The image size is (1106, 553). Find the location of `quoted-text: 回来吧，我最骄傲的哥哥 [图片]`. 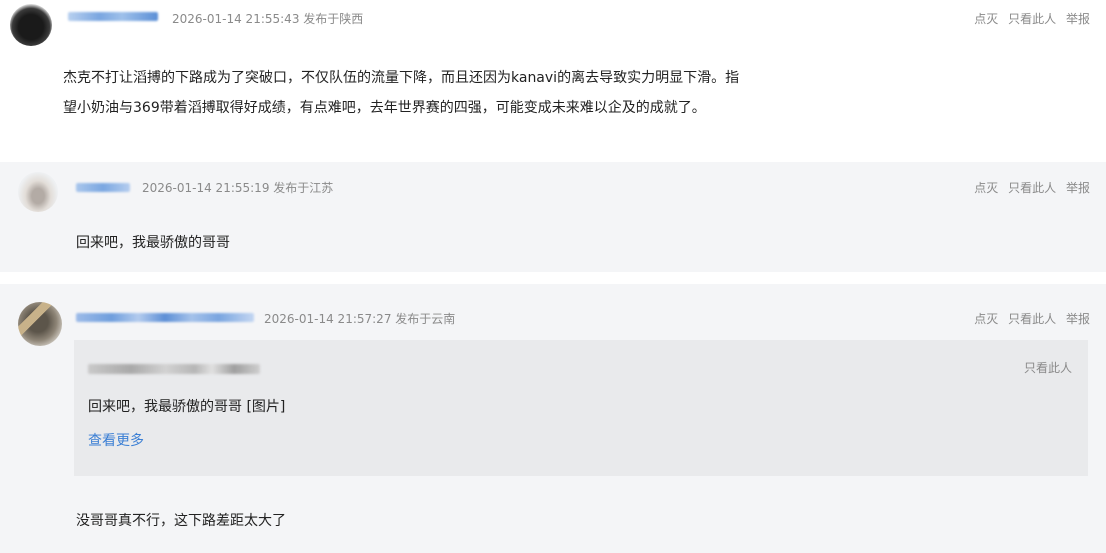

quoted-text: 回来吧，我最骄傲的哥哥 [图片] is located at coordinates (187, 407).